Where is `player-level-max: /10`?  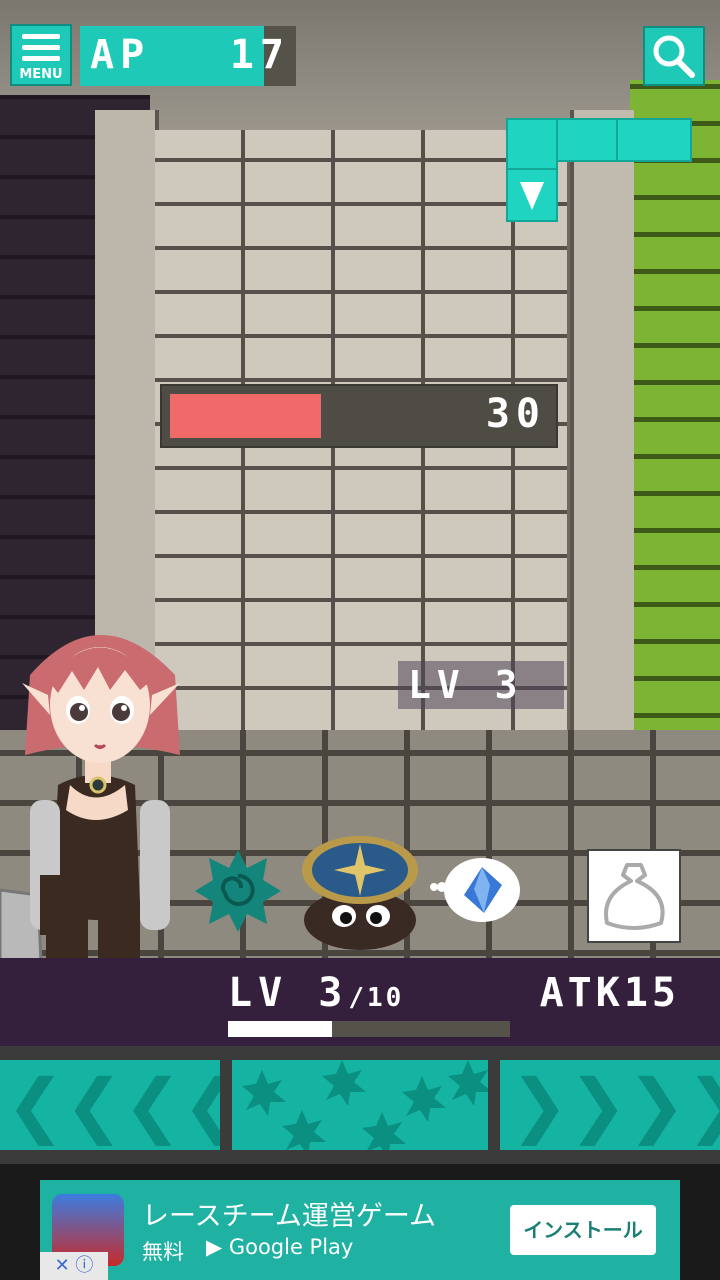 player-level-max: /10 is located at coordinates (376, 998).